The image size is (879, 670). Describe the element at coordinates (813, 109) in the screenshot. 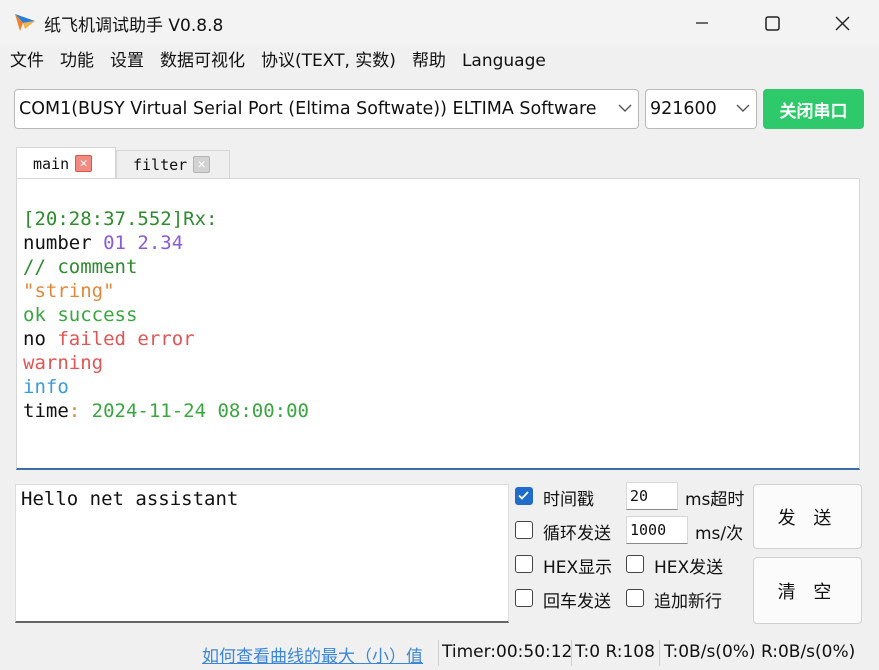

I see `close-port-button: 关闭串口` at that location.